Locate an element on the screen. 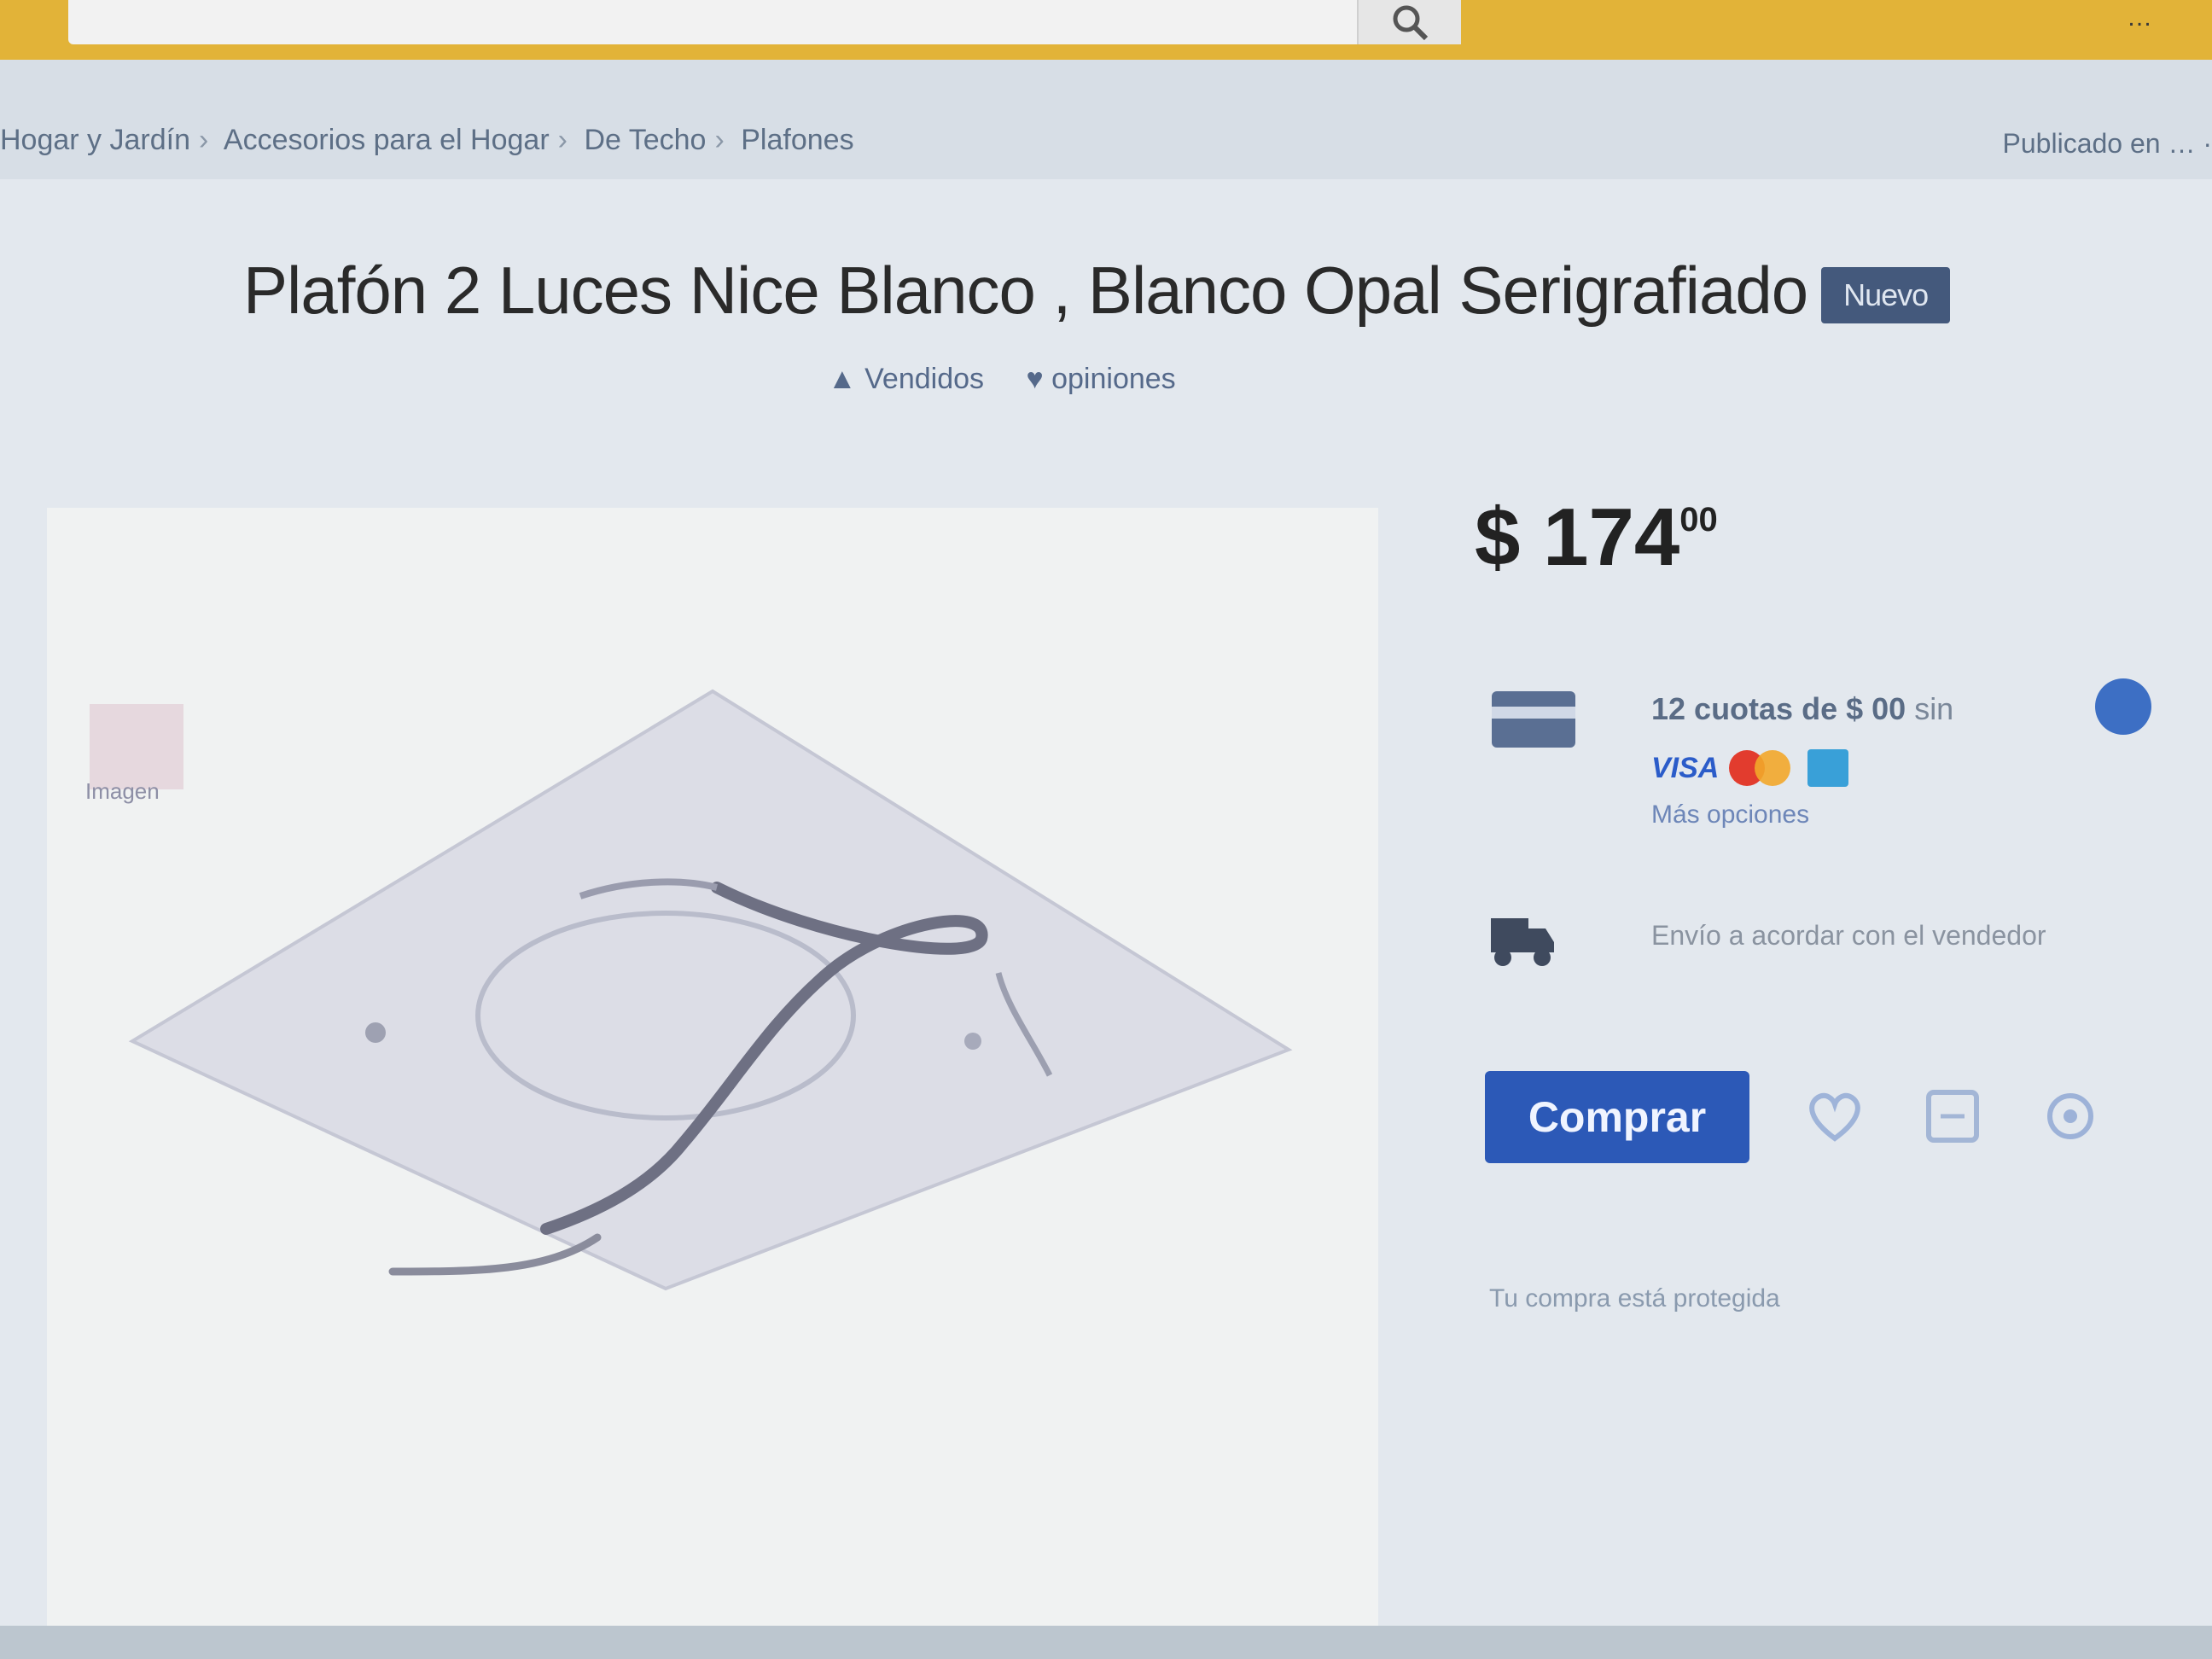 The image size is (2212, 1659). product-meta: ▲ Vendidos ♥ opiniones is located at coordinates (1019, 379).